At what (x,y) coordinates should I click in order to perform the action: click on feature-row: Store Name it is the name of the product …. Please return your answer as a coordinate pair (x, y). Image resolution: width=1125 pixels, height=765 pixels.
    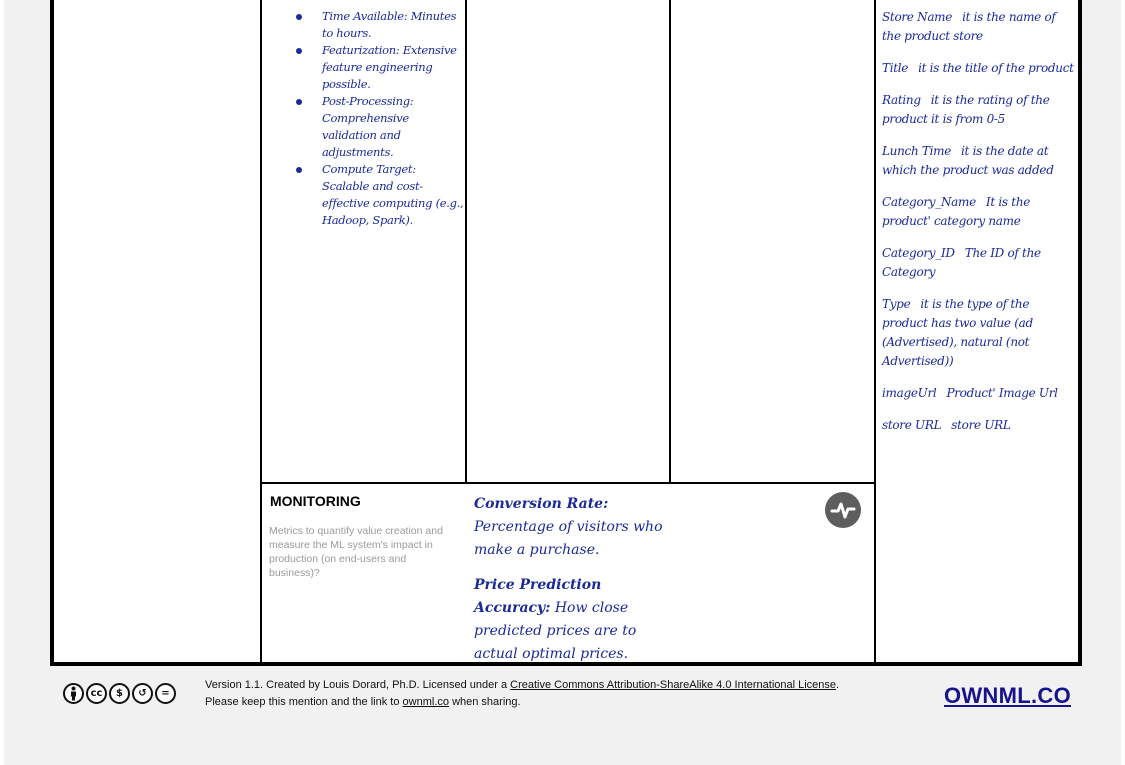
    Looking at the image, I should click on (969, 26).